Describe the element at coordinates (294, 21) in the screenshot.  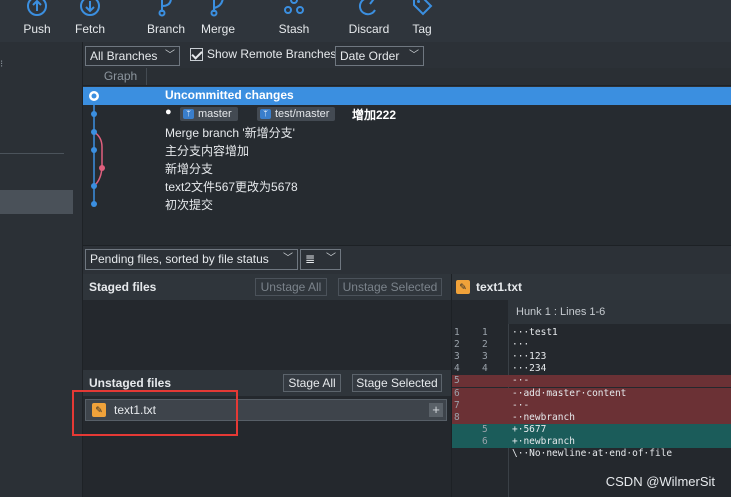
I see `stash-button: Stash` at that location.